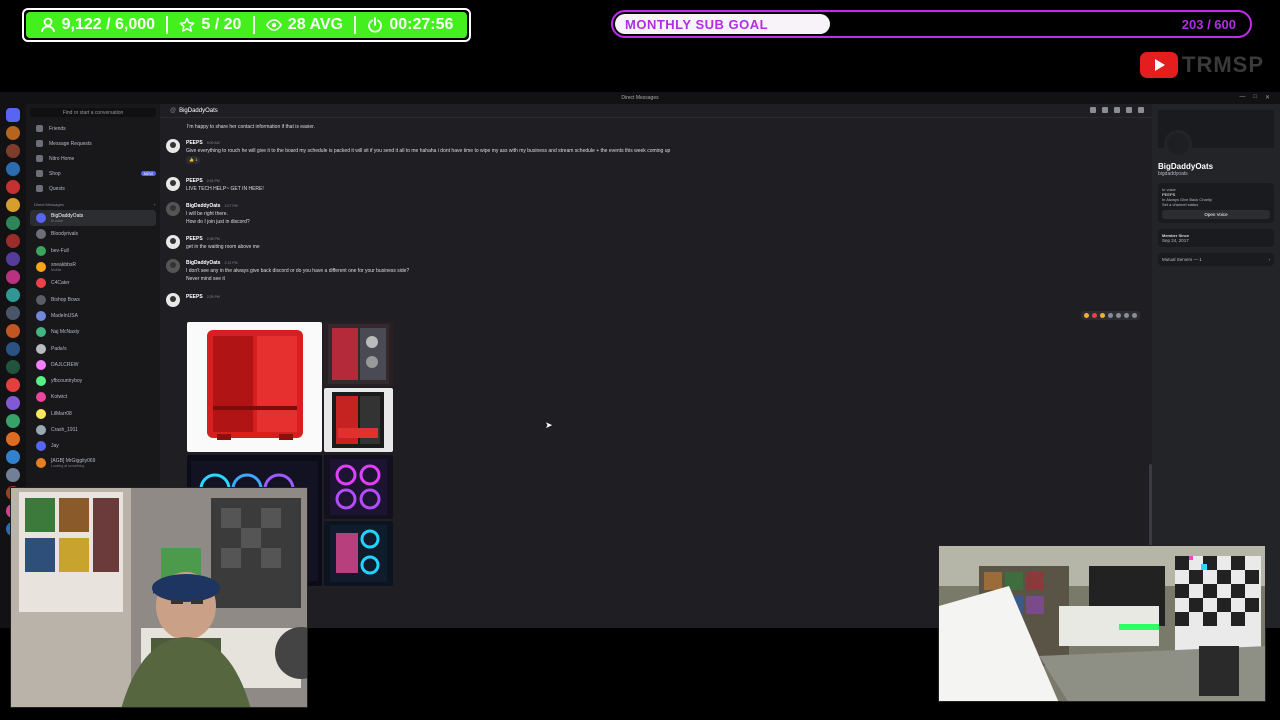 The height and width of the screenshot is (720, 1280). Describe the element at coordinates (223, 247) in the screenshot. I see `message-text: get in the waiting room above me` at that location.